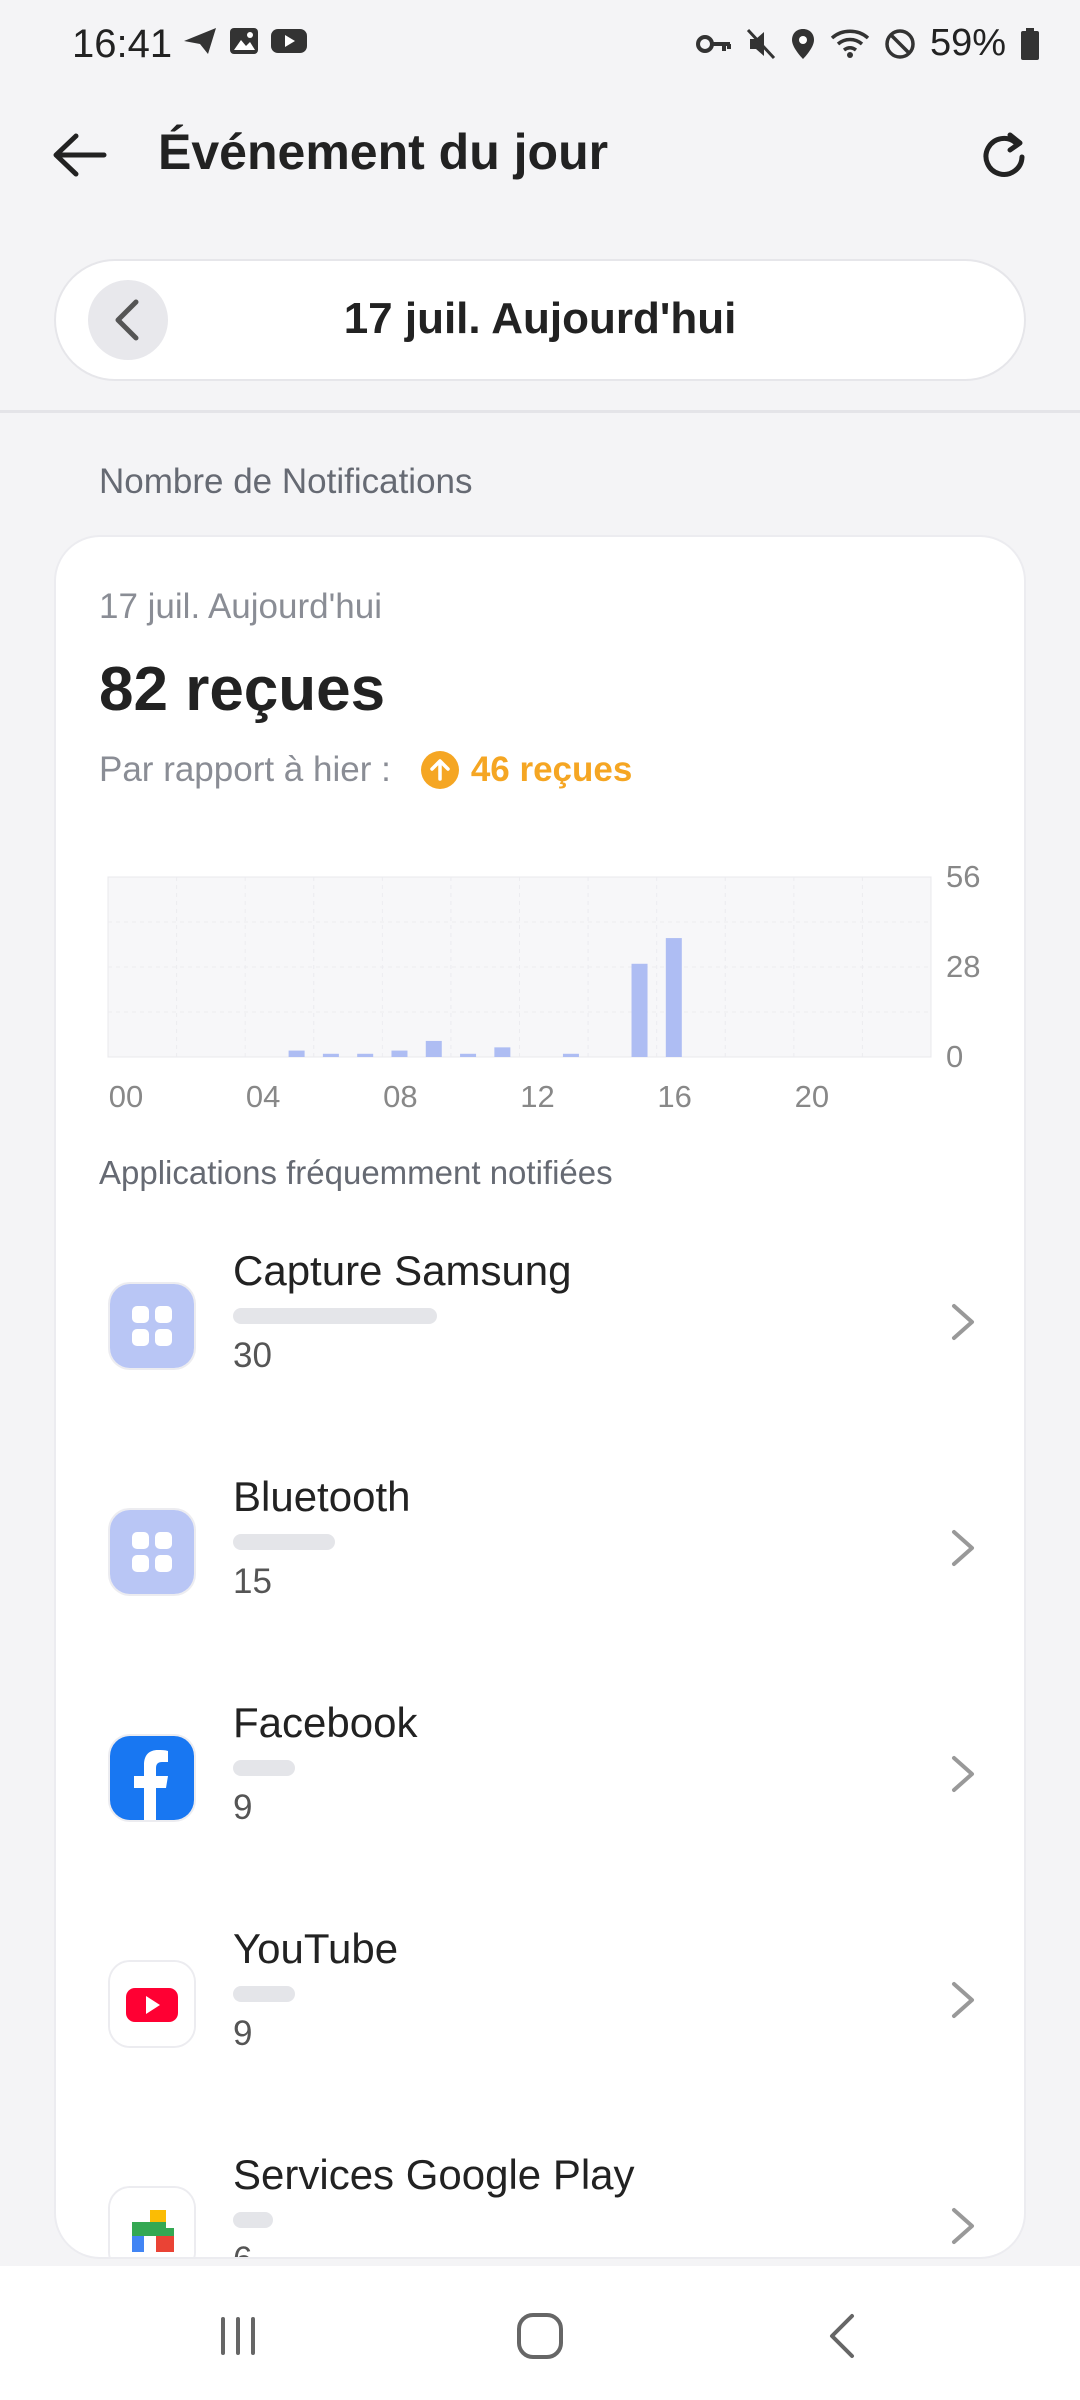 The width and height of the screenshot is (1080, 2400). Describe the element at coordinates (540, 2199) in the screenshot. I see `app-row: Services Google Play 6` at that location.